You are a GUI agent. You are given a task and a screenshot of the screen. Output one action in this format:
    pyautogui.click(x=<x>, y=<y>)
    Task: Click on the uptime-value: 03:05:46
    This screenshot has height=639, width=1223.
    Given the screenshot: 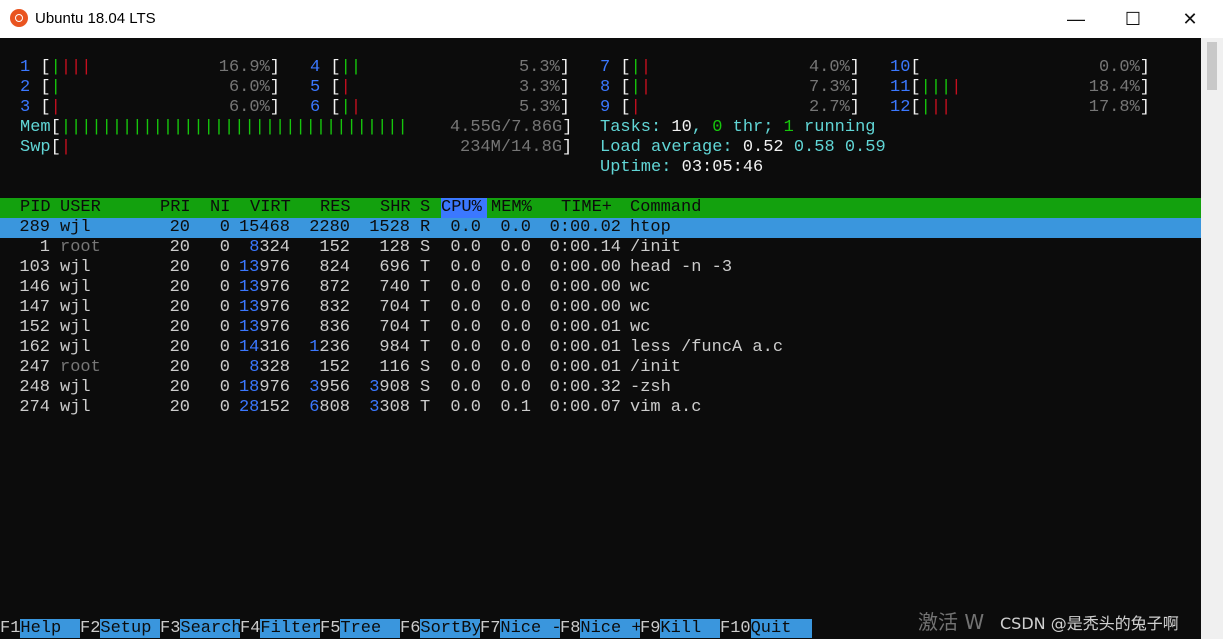 What is the action you would take?
    pyautogui.click(x=722, y=167)
    